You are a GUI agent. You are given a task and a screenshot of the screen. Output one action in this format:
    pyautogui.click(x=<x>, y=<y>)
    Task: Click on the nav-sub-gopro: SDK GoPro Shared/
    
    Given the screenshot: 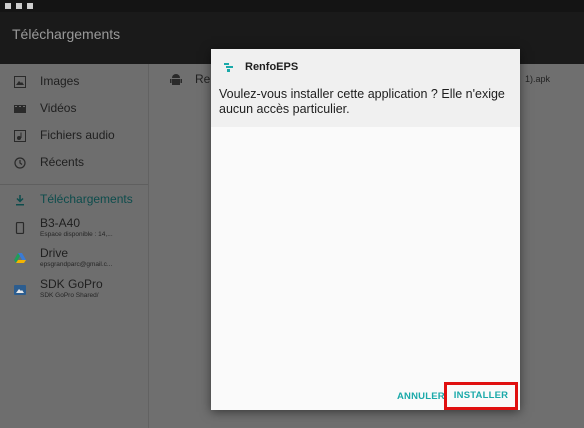 What is the action you would take?
    pyautogui.click(x=69, y=295)
    